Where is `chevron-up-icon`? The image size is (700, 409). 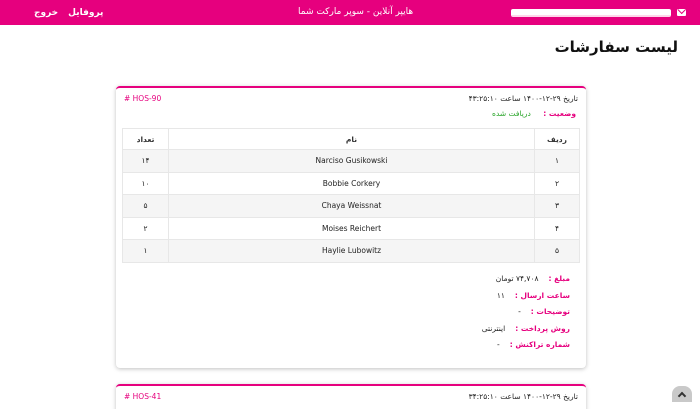
chevron-up-icon is located at coordinates (682, 395).